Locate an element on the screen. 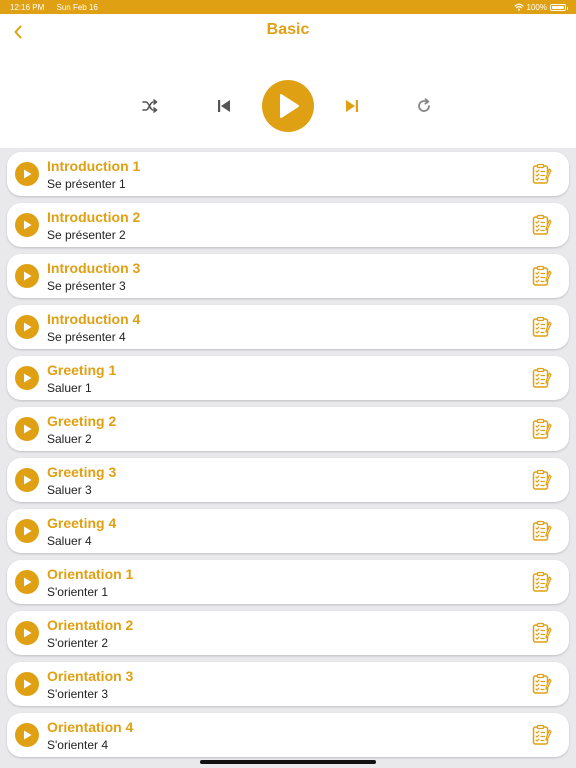 This screenshot has height=768, width=576. shuffle-button is located at coordinates (150, 106).